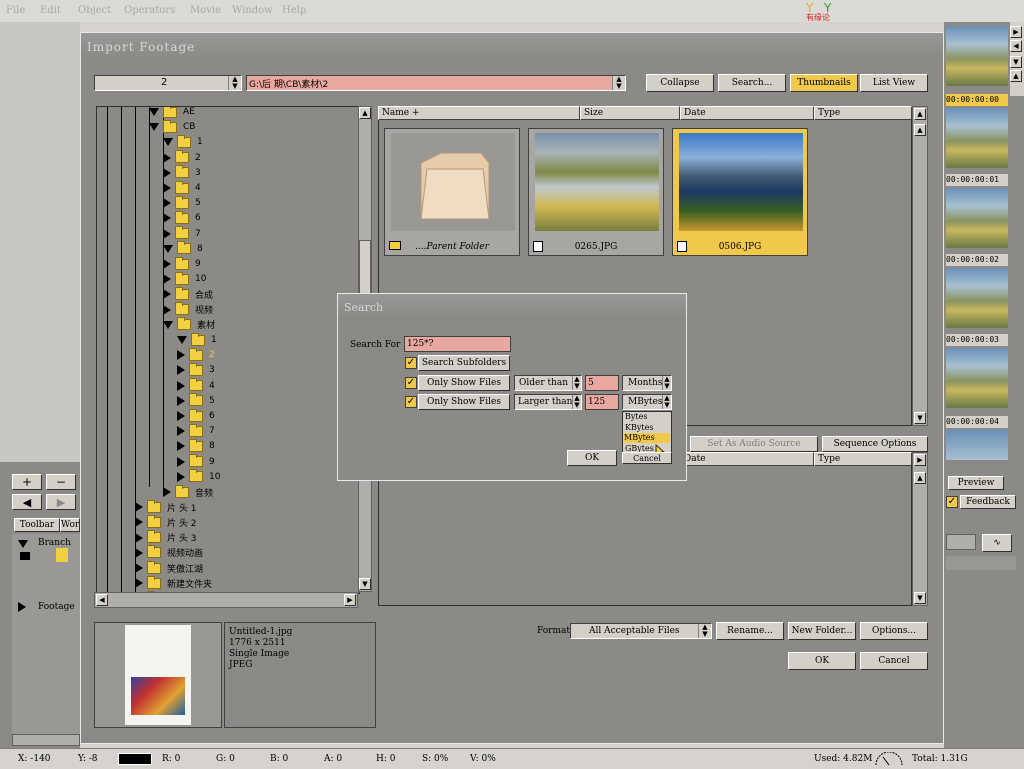 The image size is (1024, 769). What do you see at coordinates (226, 600) in the screenshot?
I see `tree-hscroll` at bounding box center [226, 600].